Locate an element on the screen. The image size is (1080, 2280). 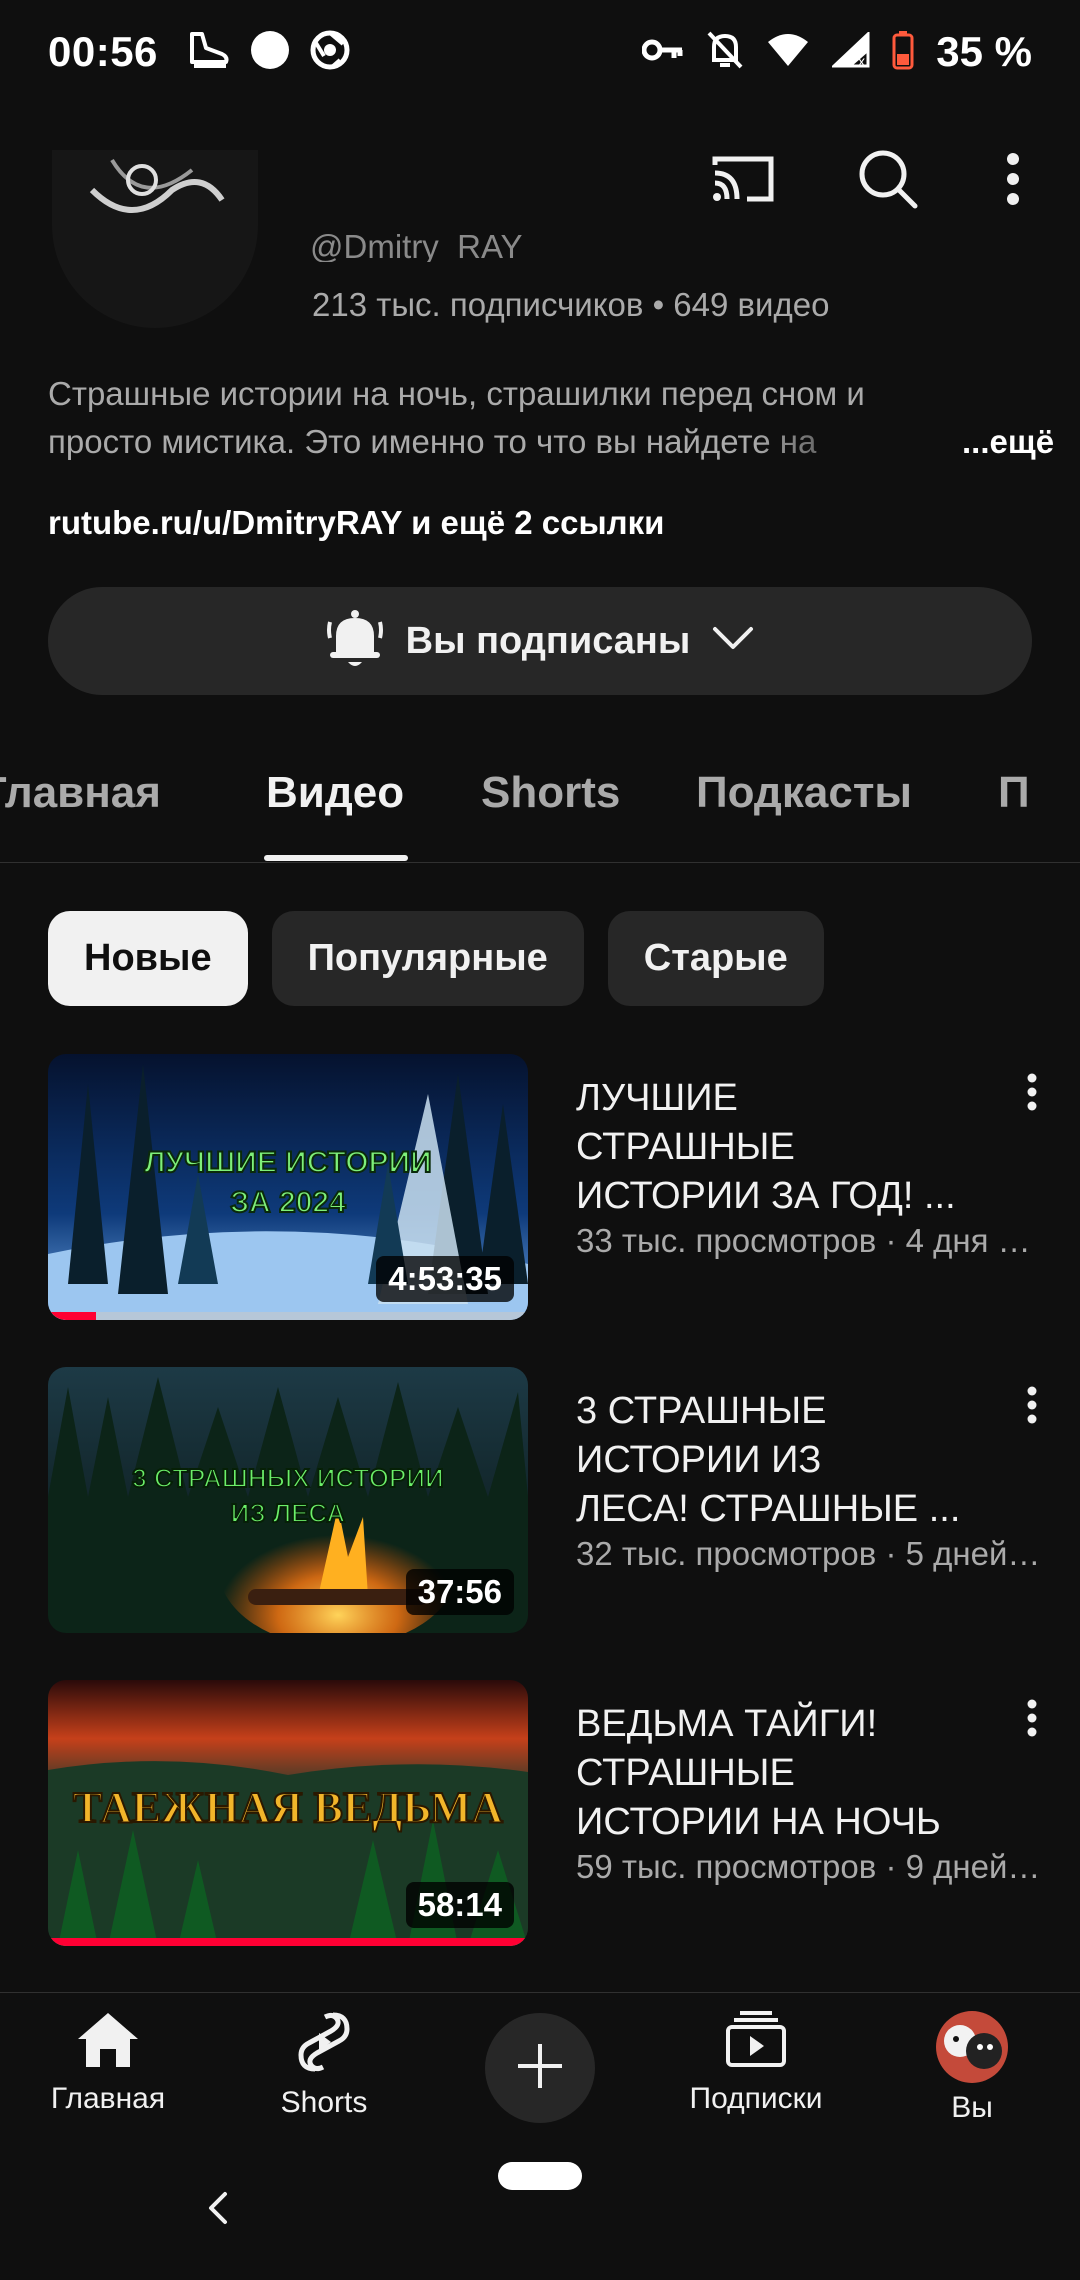
nav-you-label: Вы is located at coordinates (972, 2107).